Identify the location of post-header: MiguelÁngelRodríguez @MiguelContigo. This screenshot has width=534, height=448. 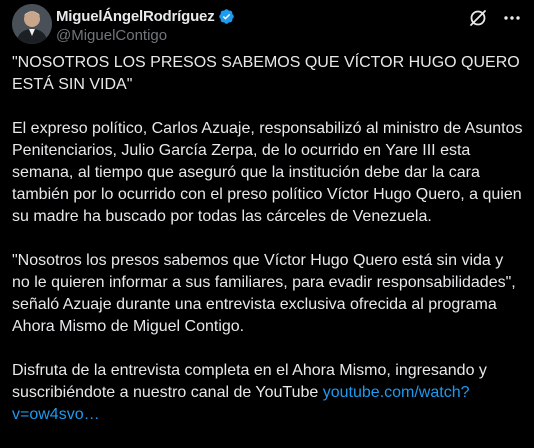
(267, 26).